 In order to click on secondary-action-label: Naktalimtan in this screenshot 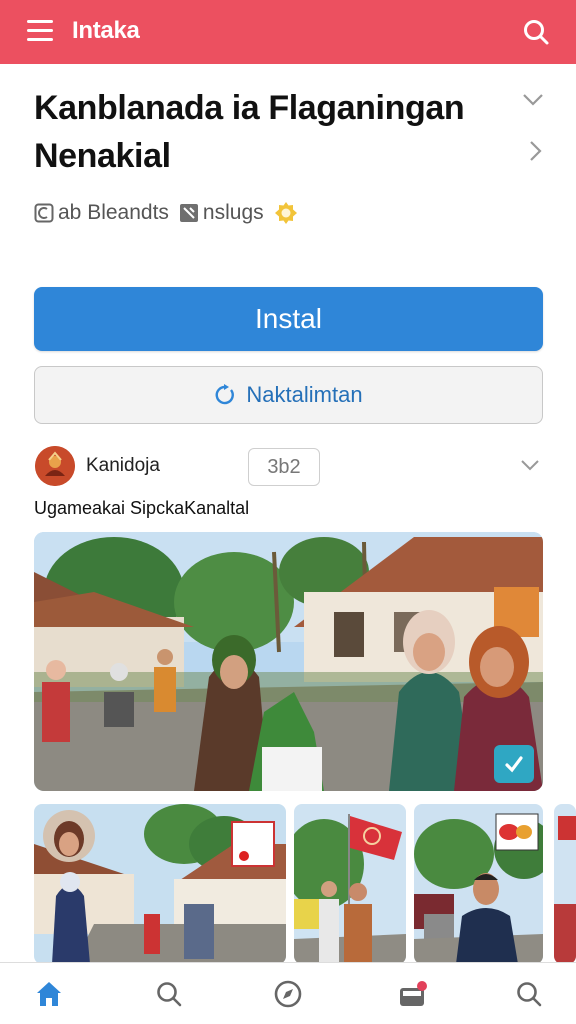, I will do `click(304, 394)`.